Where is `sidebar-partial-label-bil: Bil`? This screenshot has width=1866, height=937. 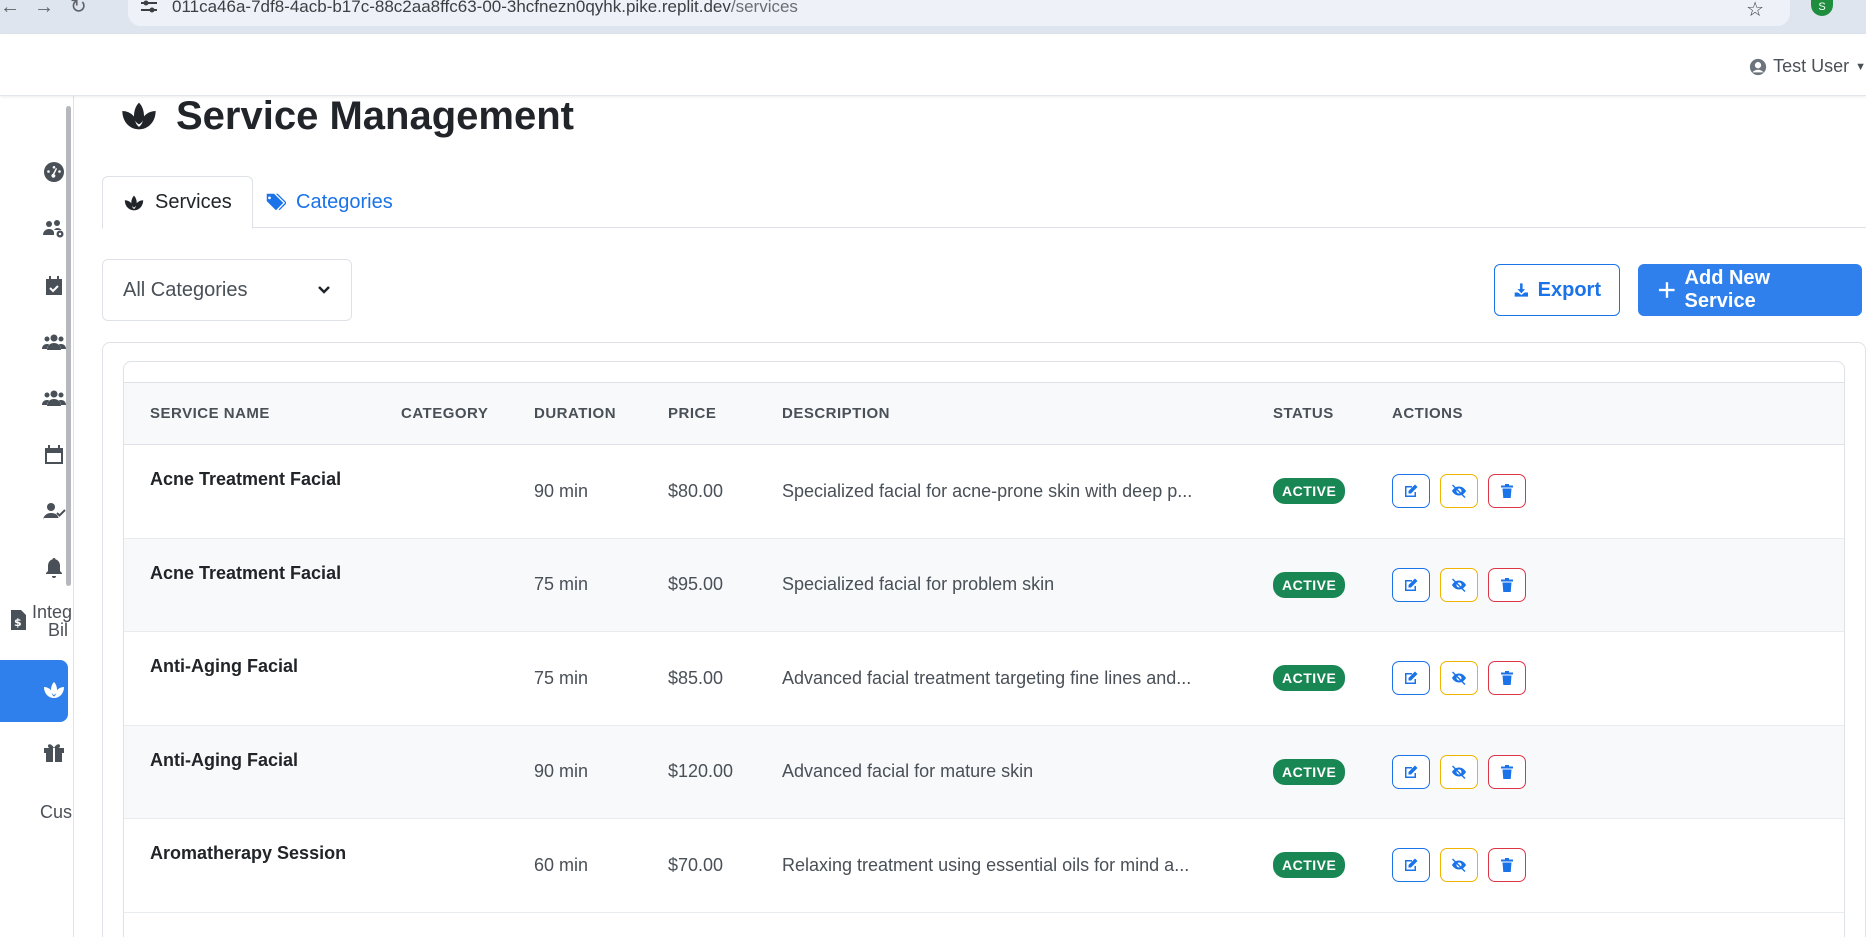
sidebar-partial-label-bil: Bil is located at coordinates (58, 630).